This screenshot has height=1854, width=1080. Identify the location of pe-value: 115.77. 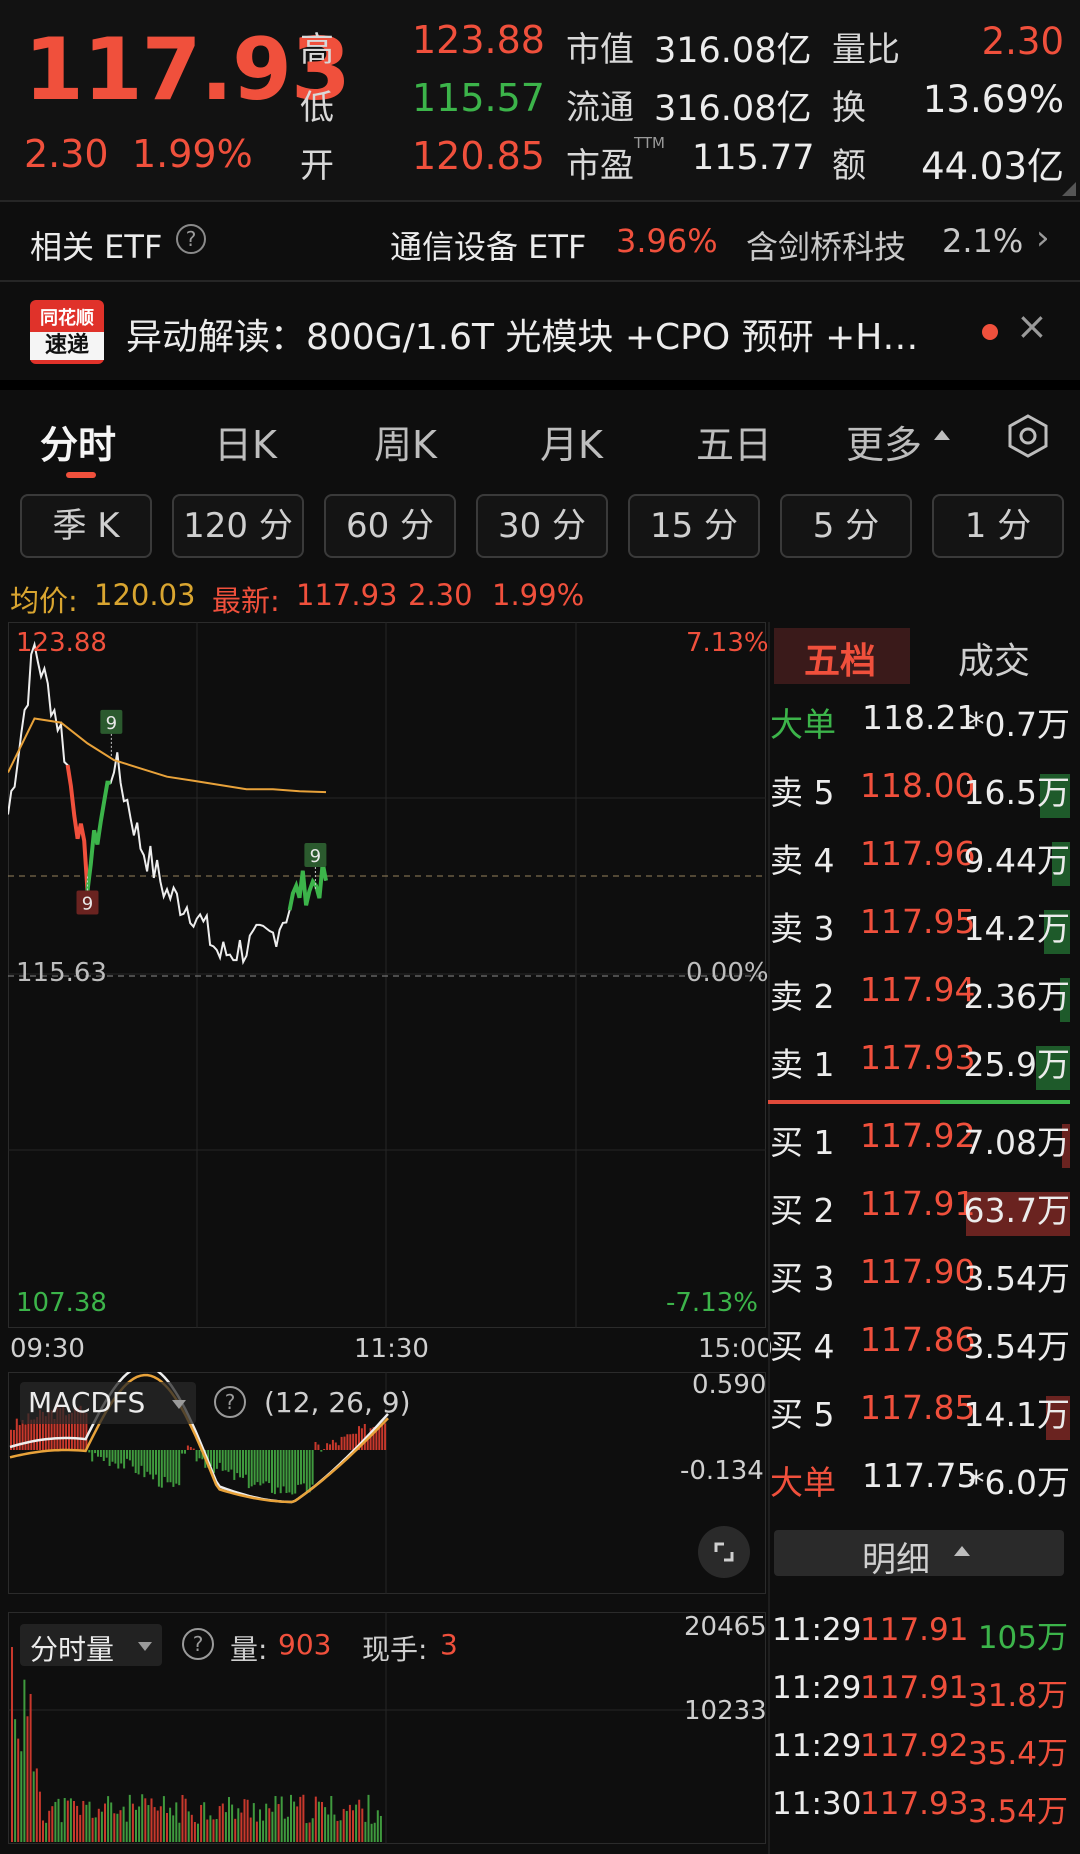
(753, 158).